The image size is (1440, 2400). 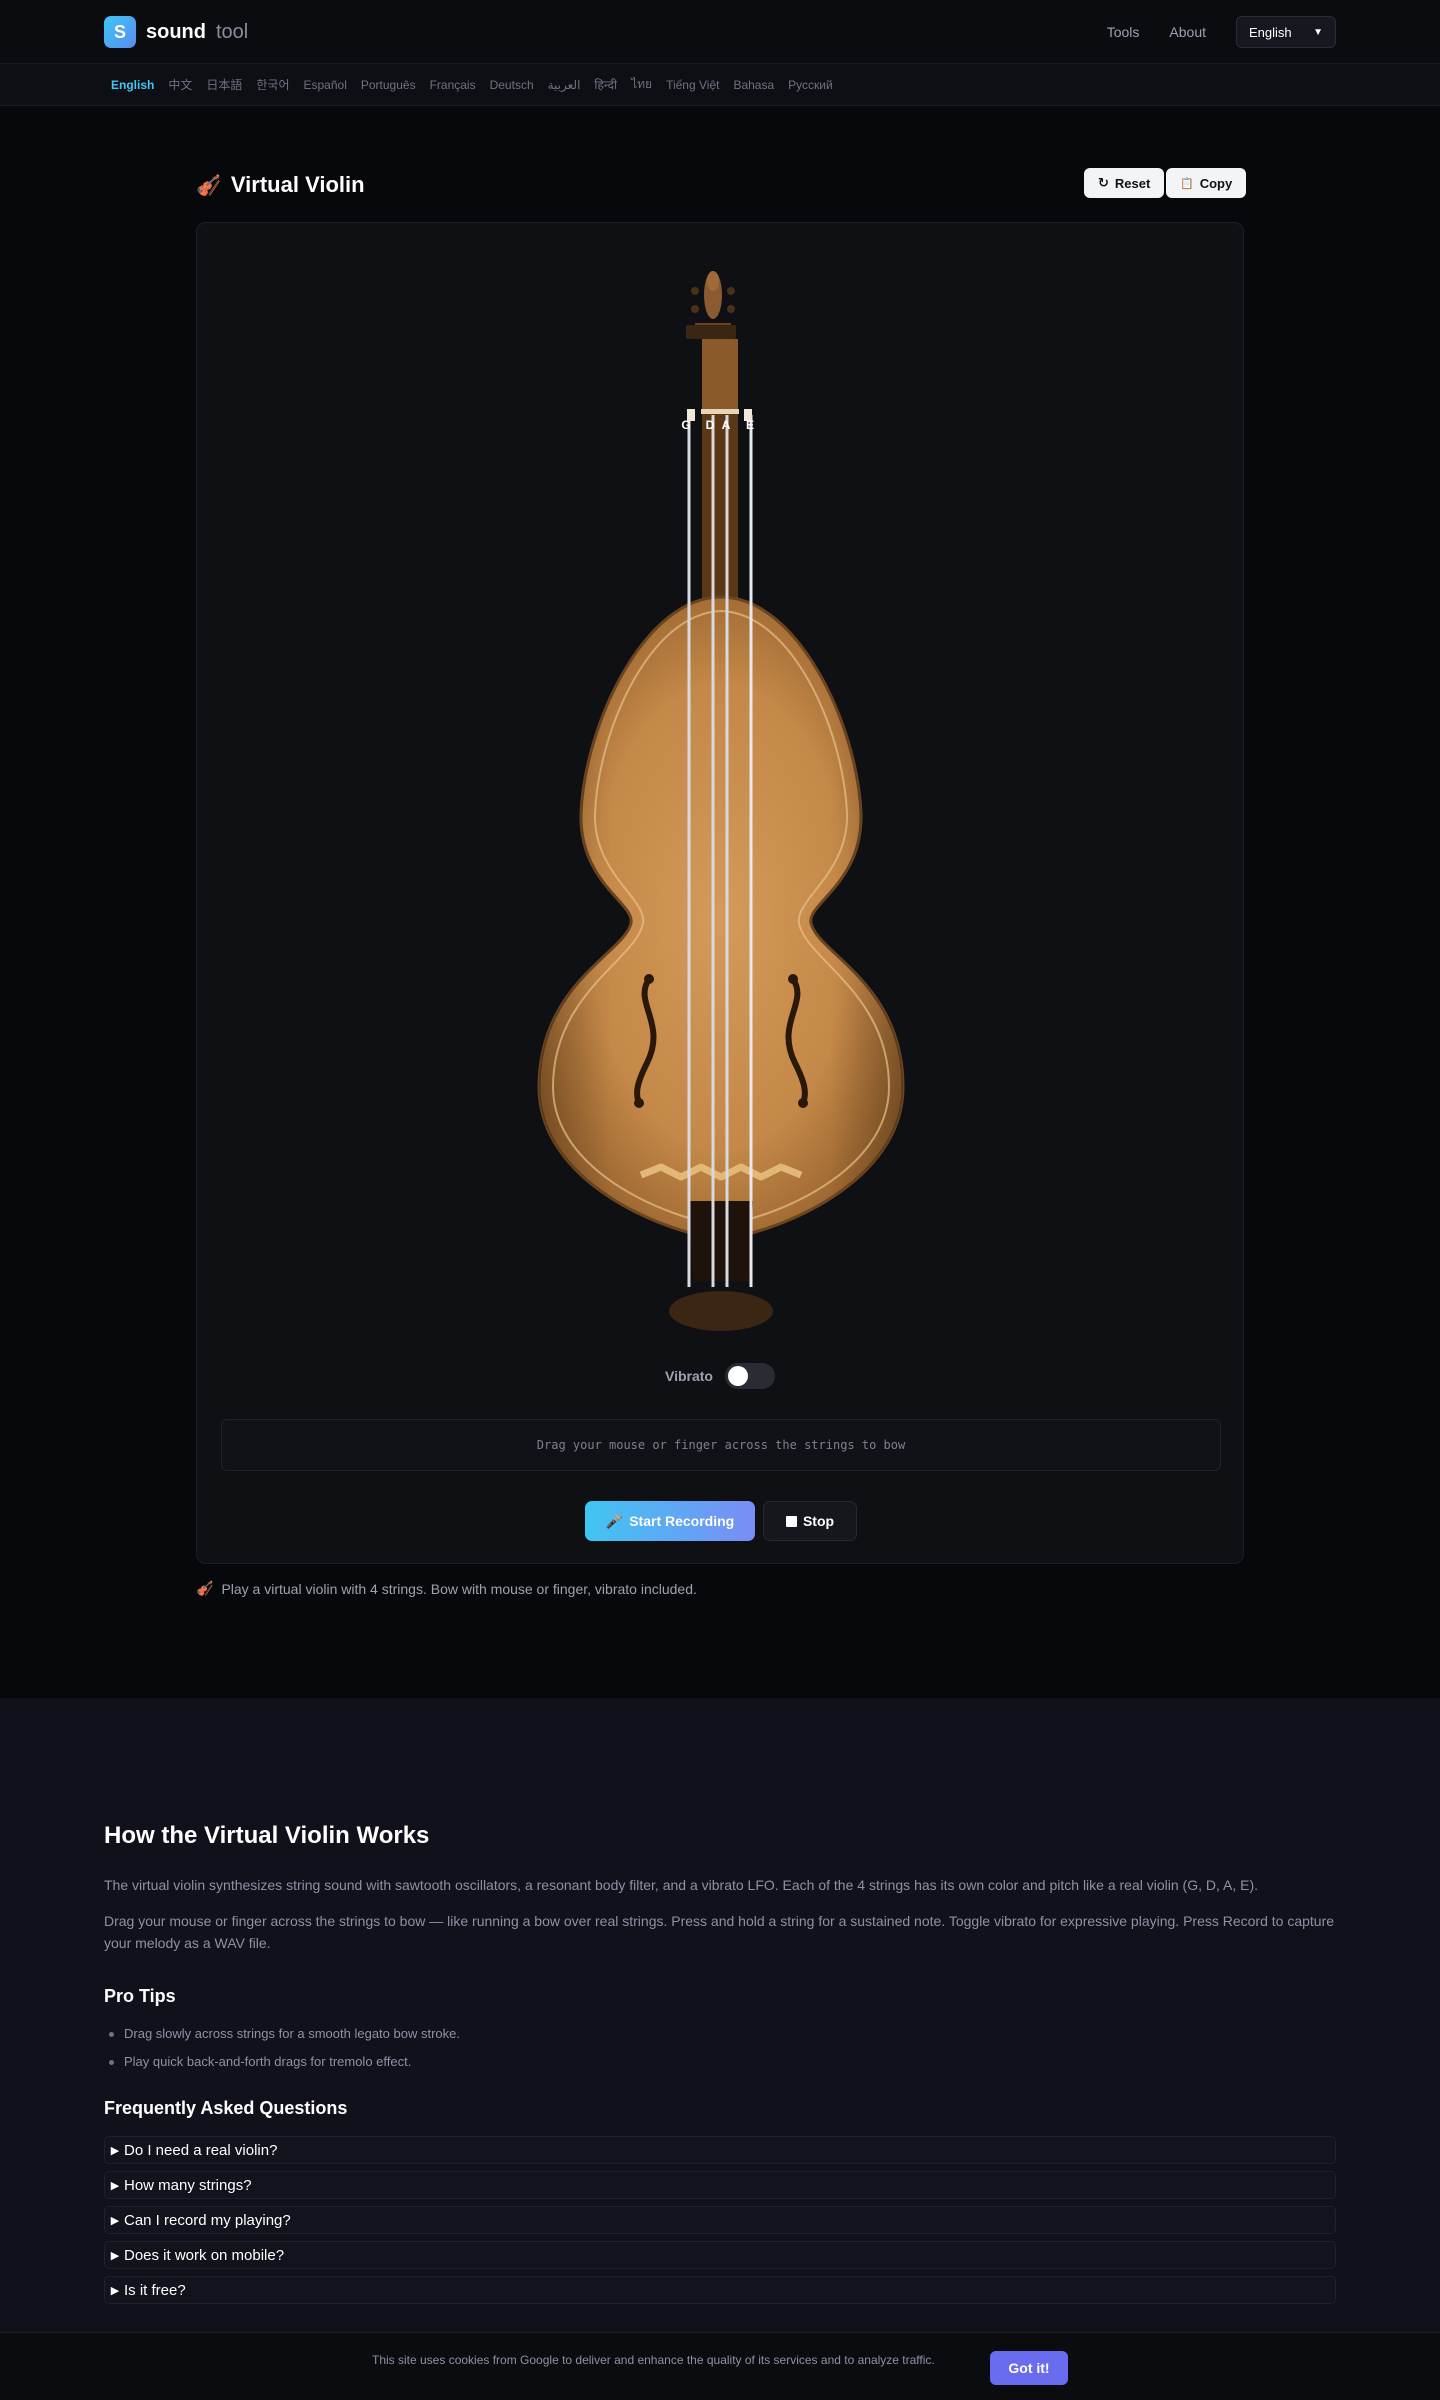 What do you see at coordinates (720, 1376) in the screenshot?
I see `vibrato-control: Vibrato` at bounding box center [720, 1376].